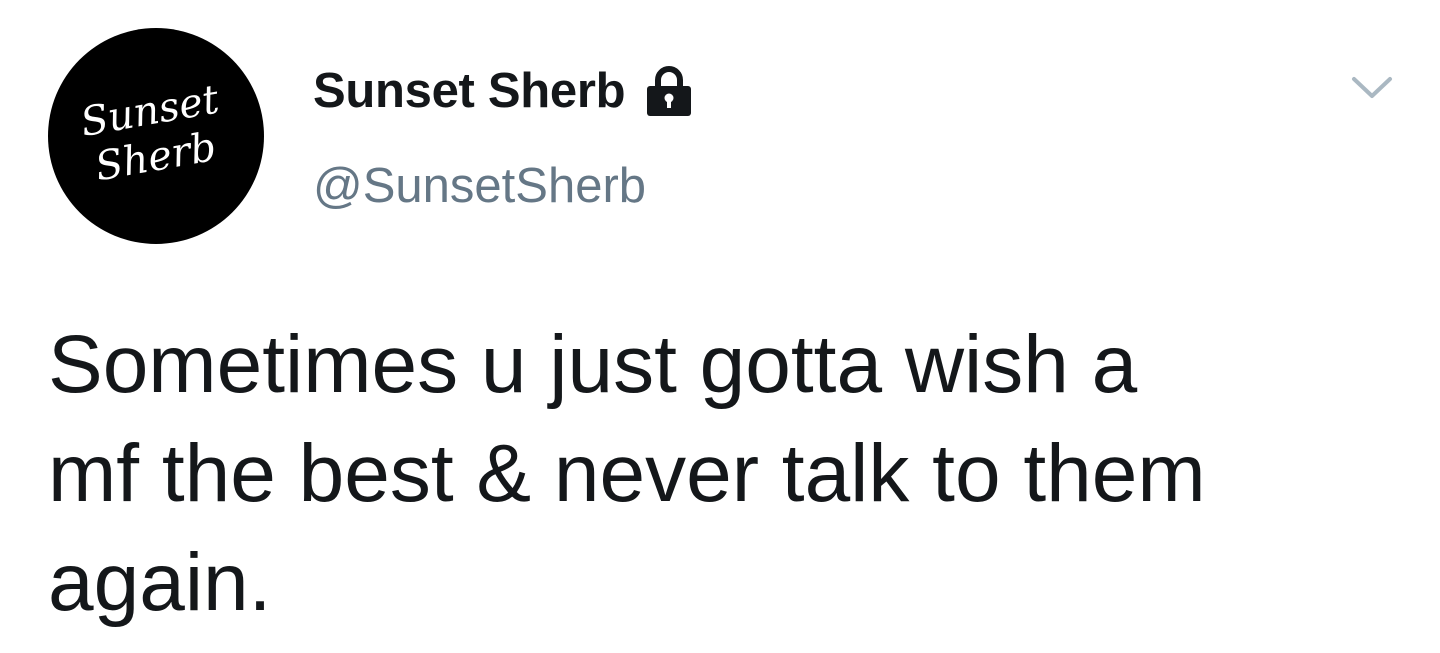  What do you see at coordinates (1372, 88) in the screenshot?
I see `chevron-down-icon` at bounding box center [1372, 88].